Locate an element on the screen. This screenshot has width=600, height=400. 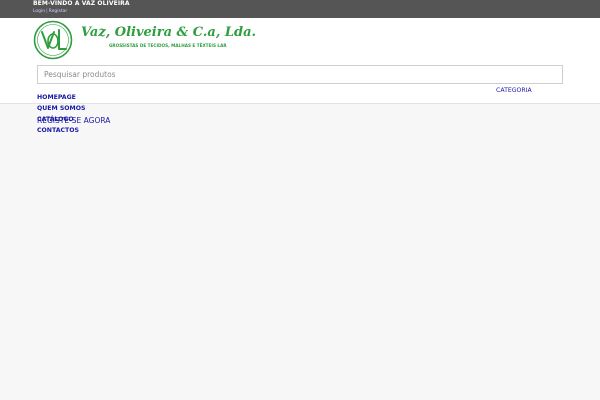
login-link: Login is located at coordinates (39, 11).